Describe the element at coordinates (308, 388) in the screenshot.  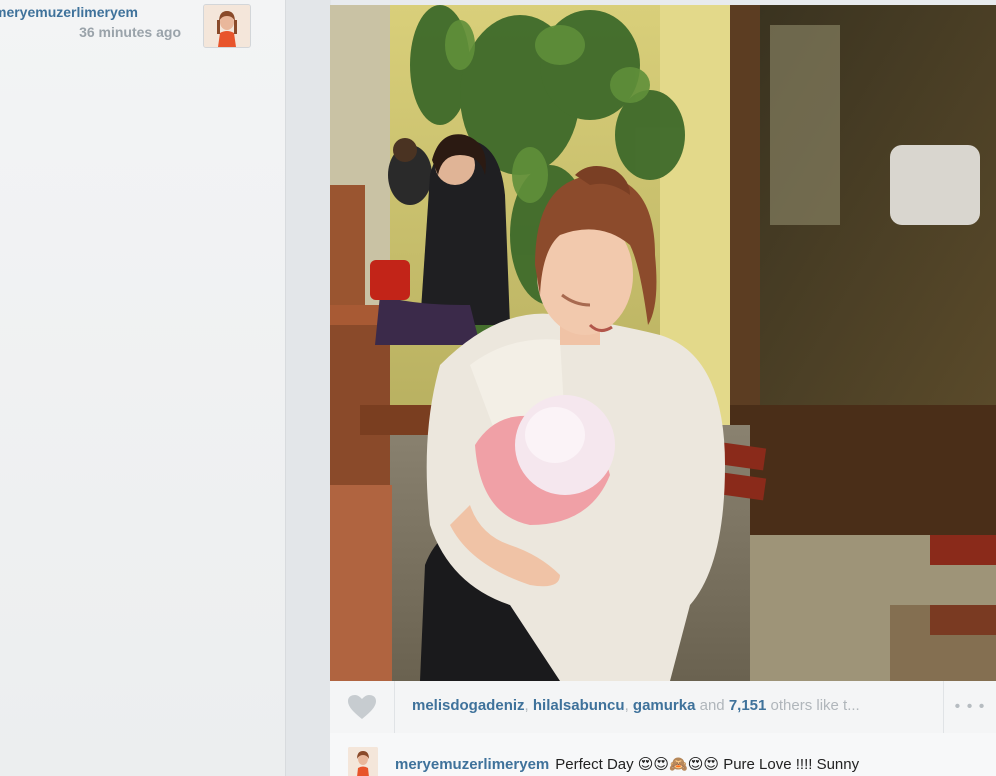
I see `column-gutter` at that location.